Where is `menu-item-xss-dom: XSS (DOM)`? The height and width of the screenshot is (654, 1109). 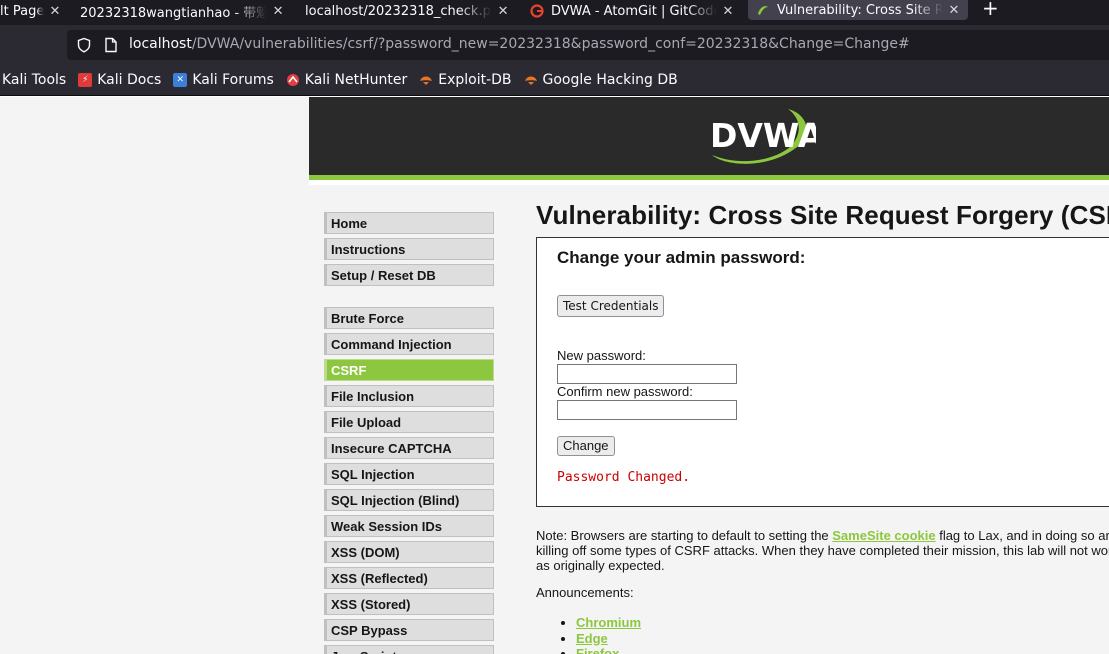
menu-item-xss-dom: XSS (DOM) is located at coordinates (409, 552).